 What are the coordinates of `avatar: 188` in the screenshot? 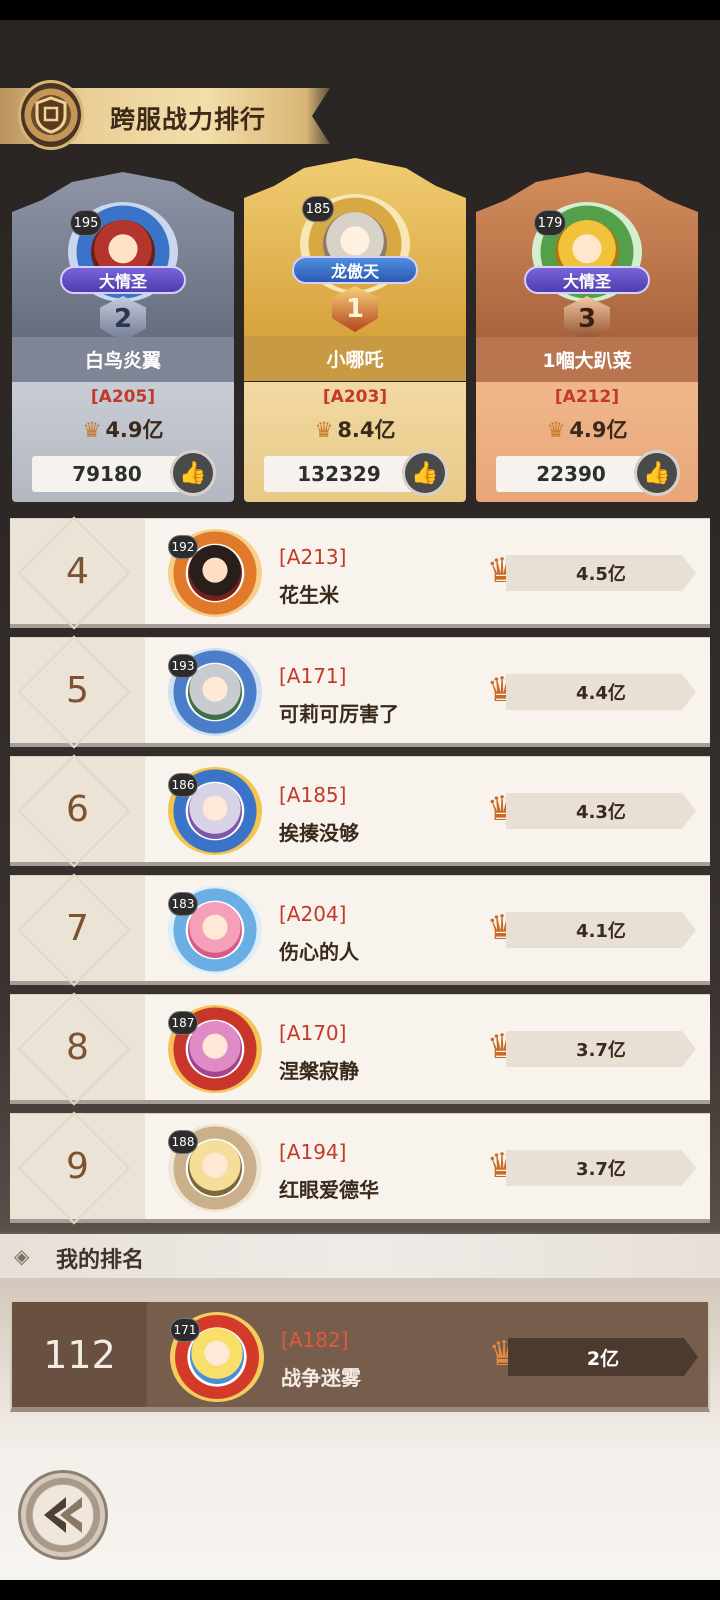 It's located at (215, 1168).